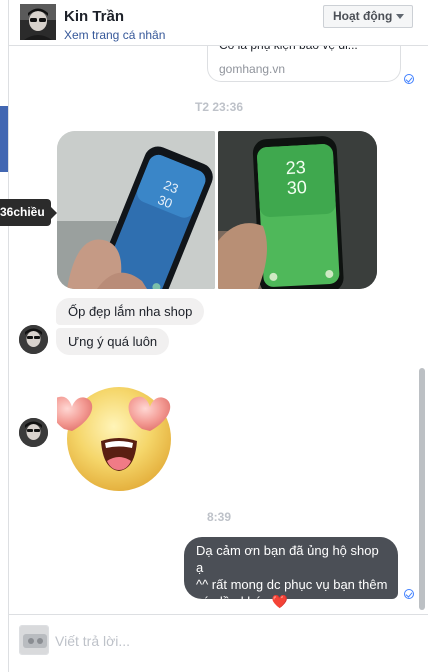  I want to click on incoming-message-bubble: Ốp đẹp lắm nha shop, so click(130, 311).